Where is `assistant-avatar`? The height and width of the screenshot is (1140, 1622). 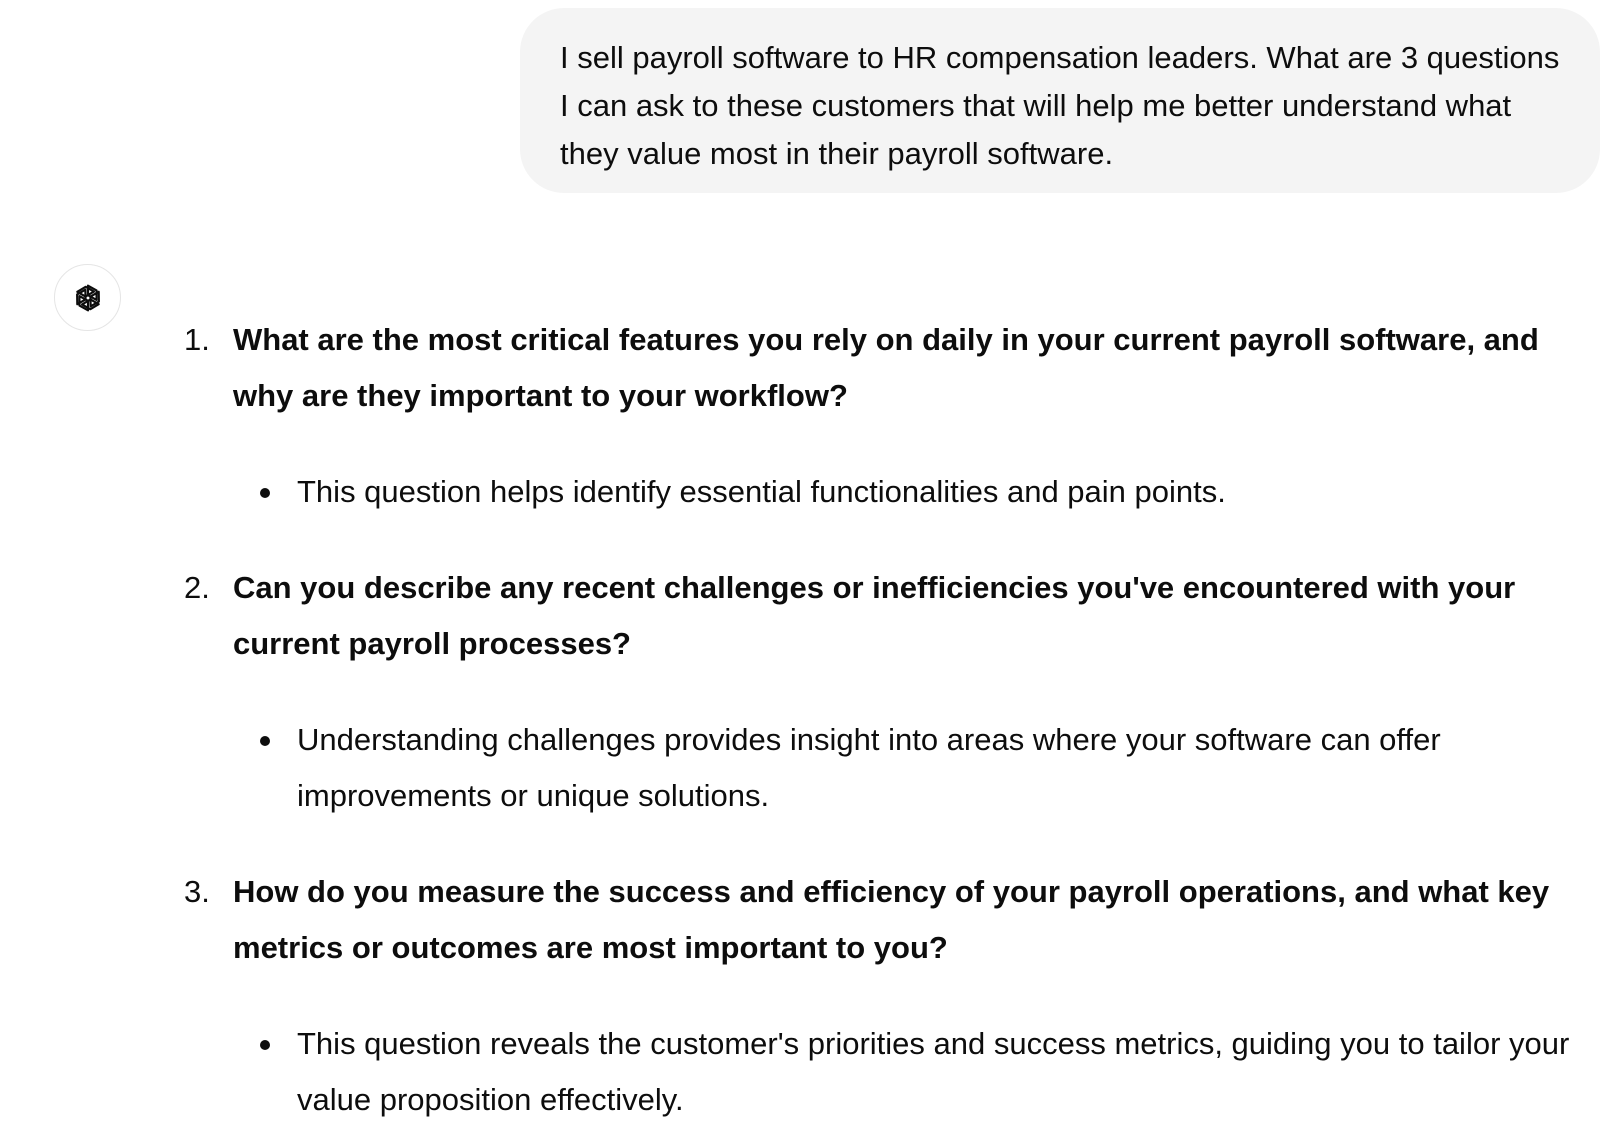
assistant-avatar is located at coordinates (87, 297).